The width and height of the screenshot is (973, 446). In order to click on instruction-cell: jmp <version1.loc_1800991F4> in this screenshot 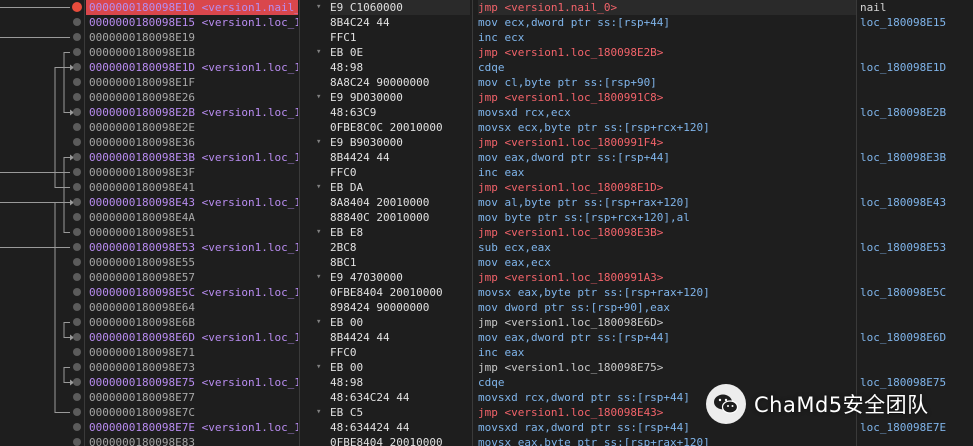, I will do `click(571, 142)`.